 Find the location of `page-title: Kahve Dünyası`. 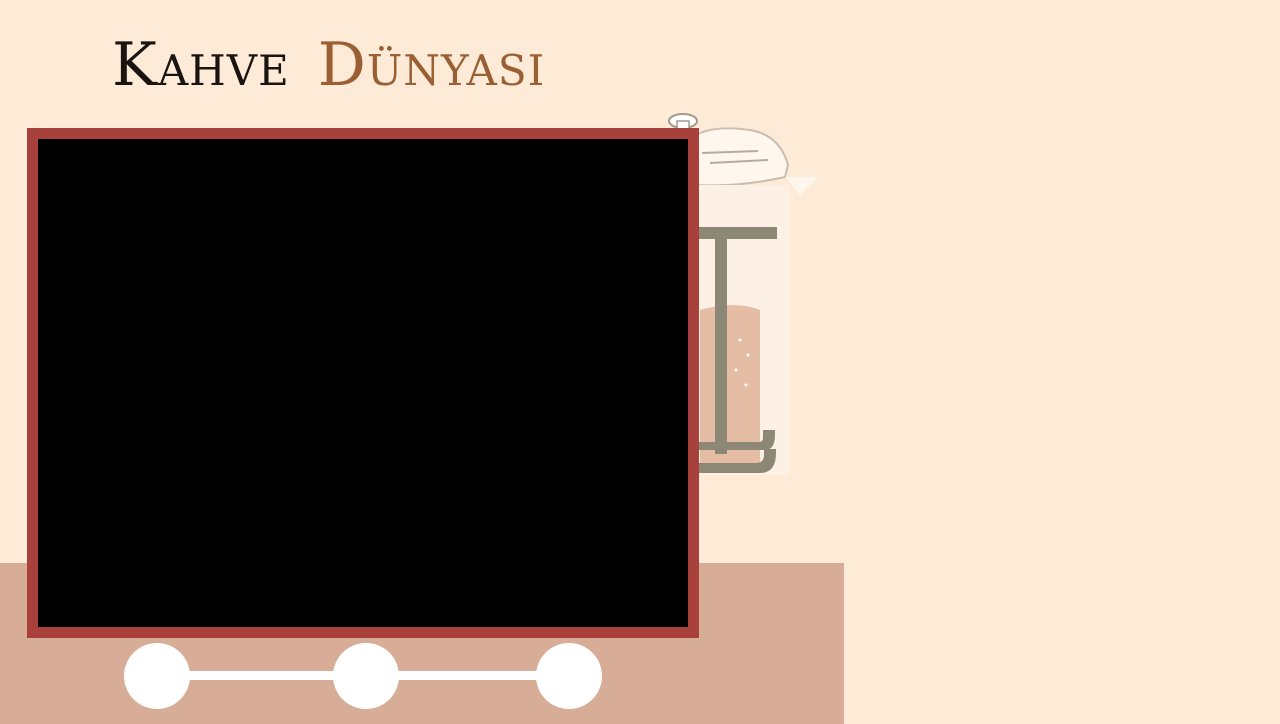

page-title: Kahve Dünyası is located at coordinates (328, 65).